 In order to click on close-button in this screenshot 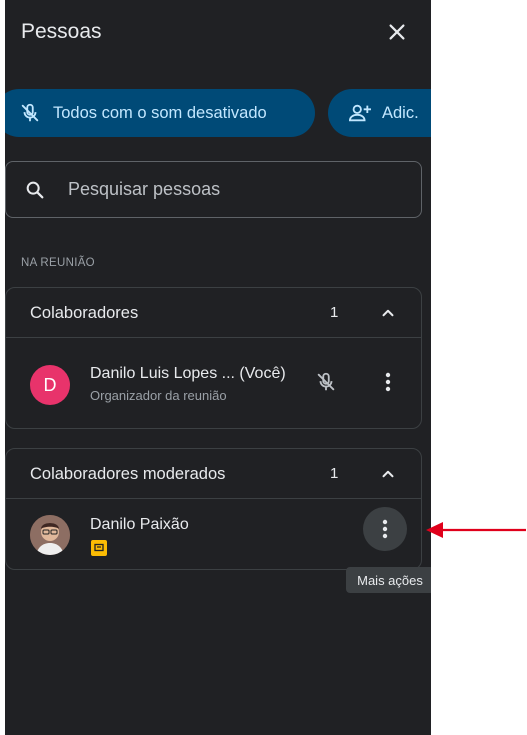, I will do `click(397, 32)`.